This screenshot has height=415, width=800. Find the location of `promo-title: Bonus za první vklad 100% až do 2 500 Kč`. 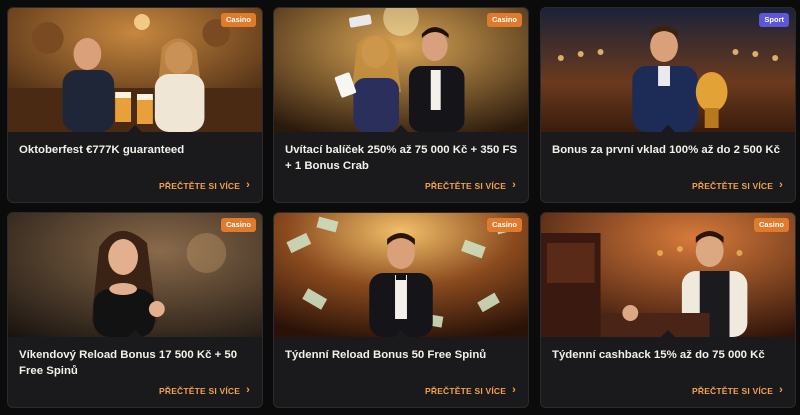

promo-title: Bonus za první vklad 100% až do 2 500 Kč is located at coordinates (666, 150).